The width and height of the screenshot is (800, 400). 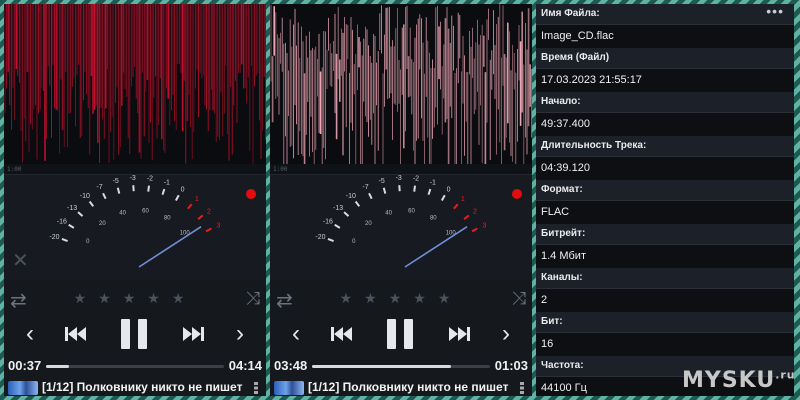 I want to click on vu-db-label: 0, so click(x=449, y=189).